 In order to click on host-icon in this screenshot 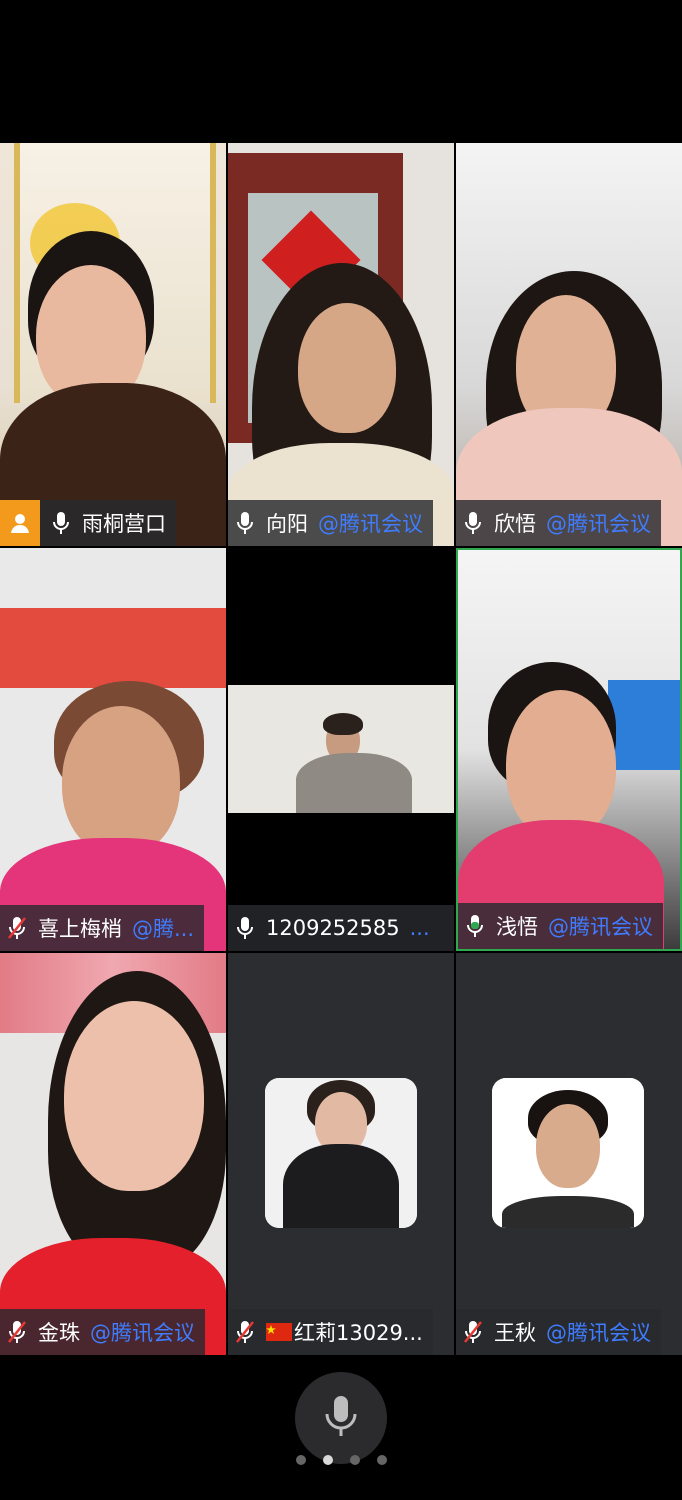, I will do `click(20, 523)`.